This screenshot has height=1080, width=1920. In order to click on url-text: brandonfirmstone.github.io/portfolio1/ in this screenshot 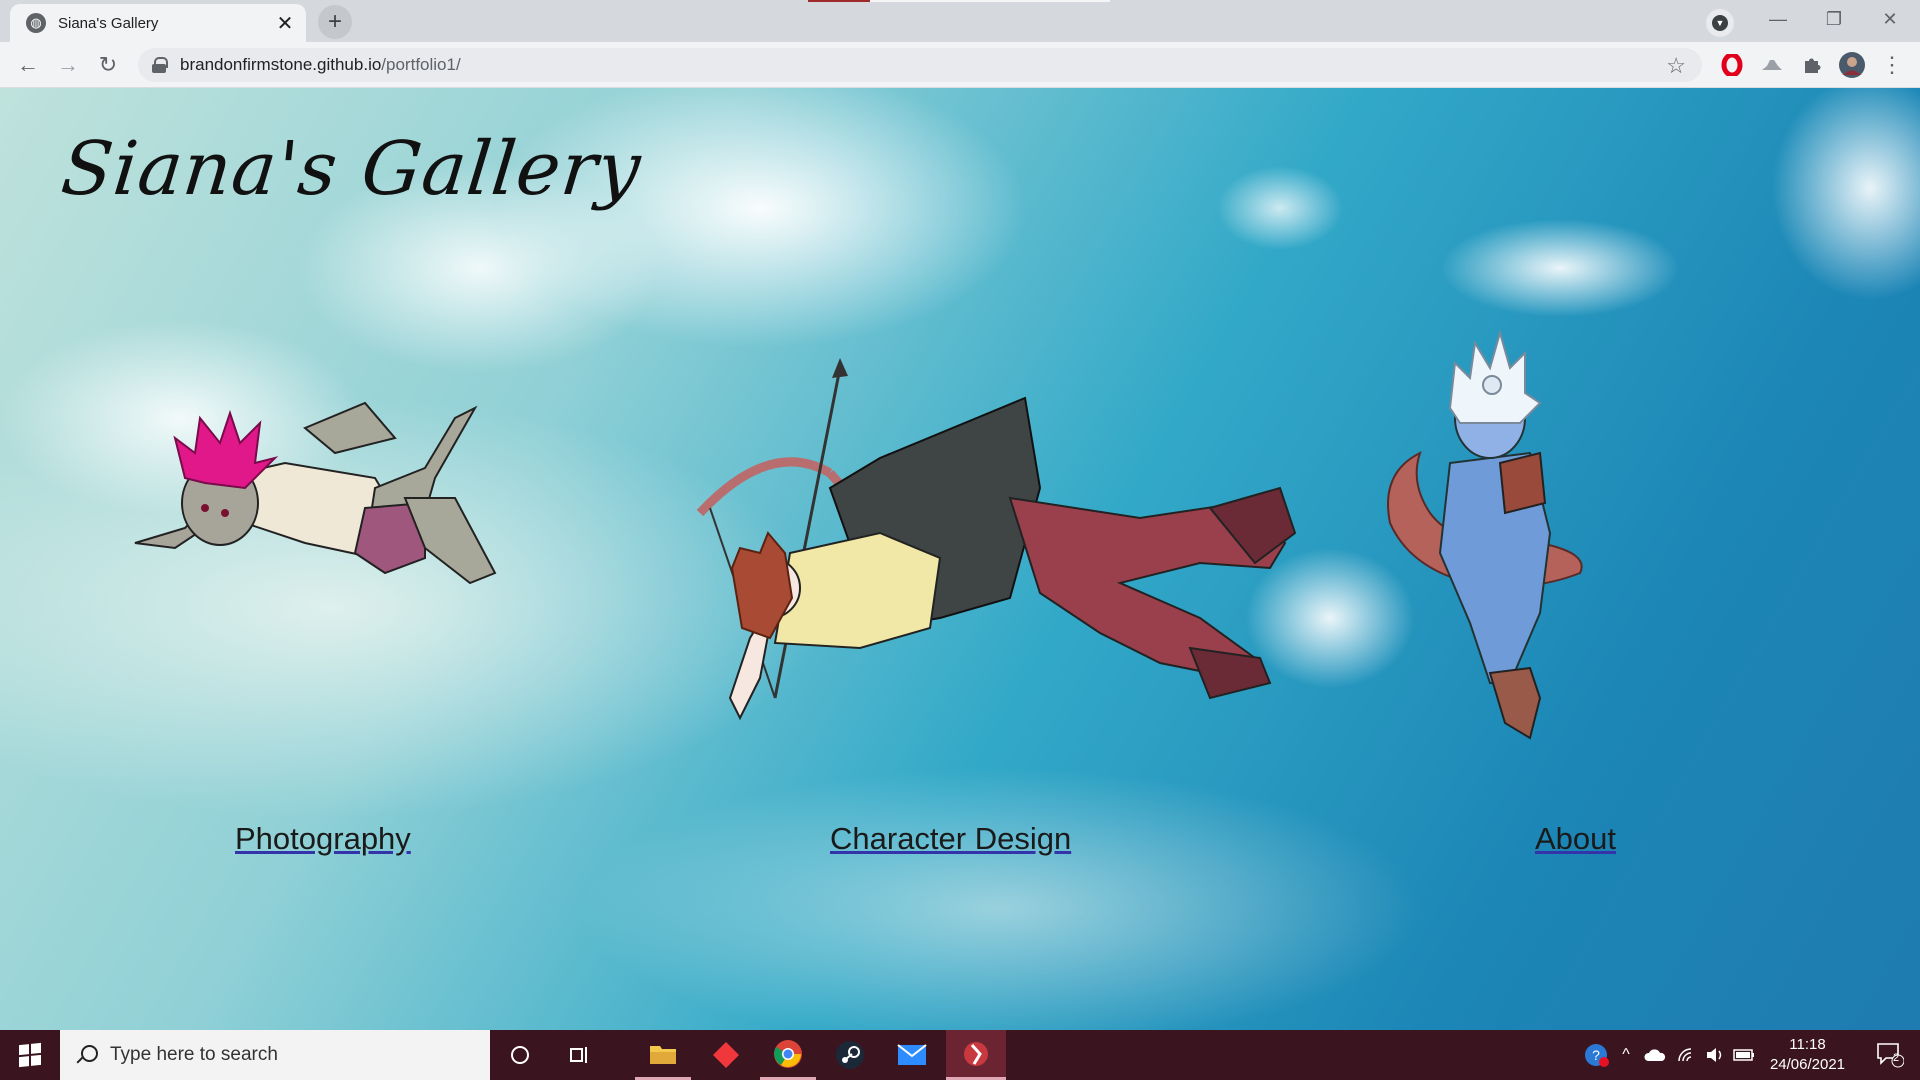, I will do `click(320, 65)`.